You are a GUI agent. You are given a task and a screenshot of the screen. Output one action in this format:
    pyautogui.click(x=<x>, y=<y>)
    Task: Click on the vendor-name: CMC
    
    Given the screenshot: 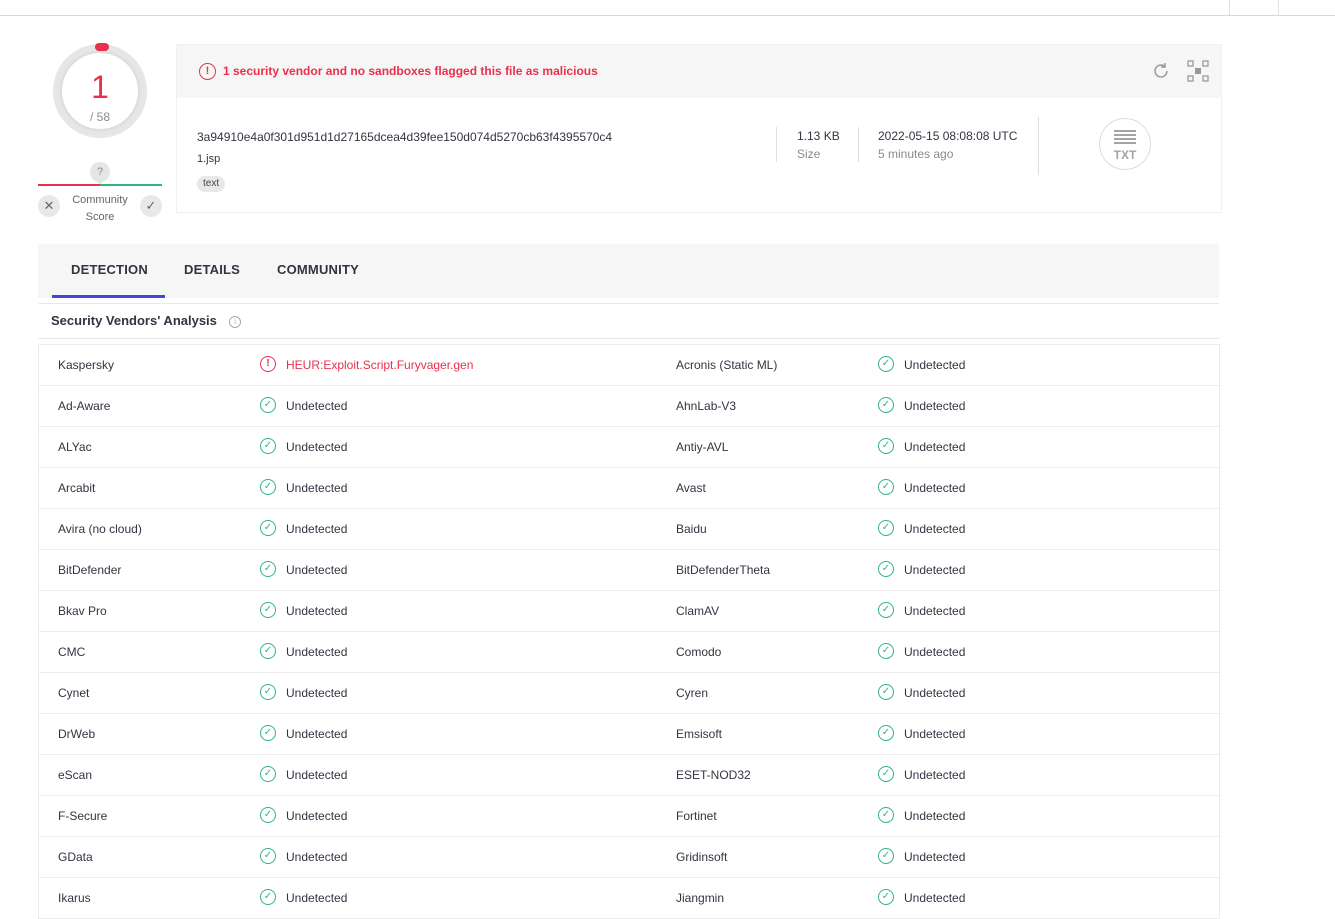 What is the action you would take?
    pyautogui.click(x=72, y=652)
    